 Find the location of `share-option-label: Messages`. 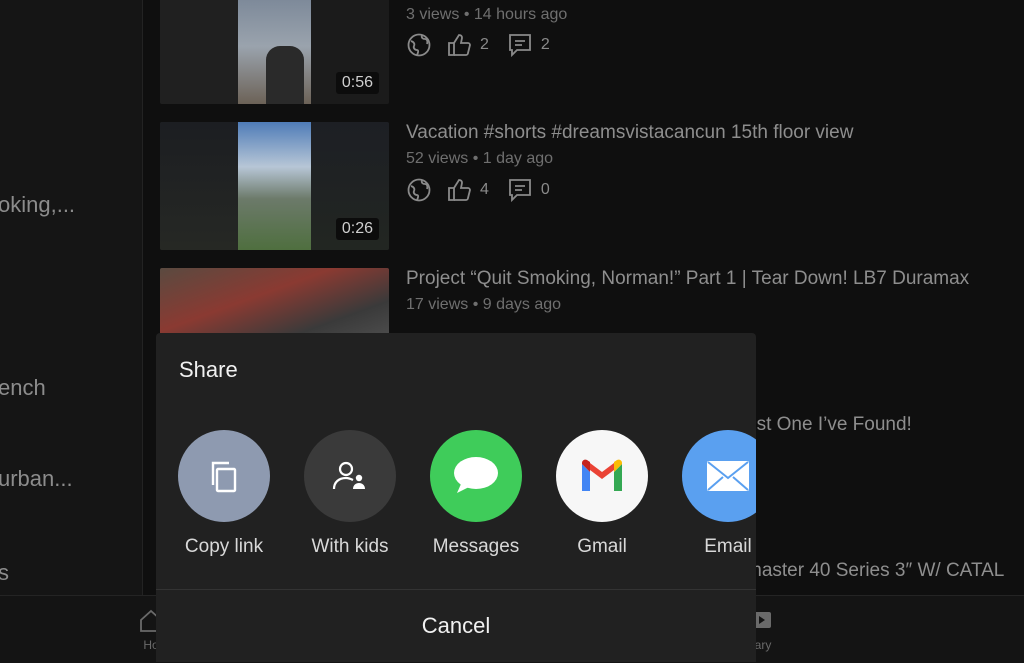

share-option-label: Messages is located at coordinates (476, 546).